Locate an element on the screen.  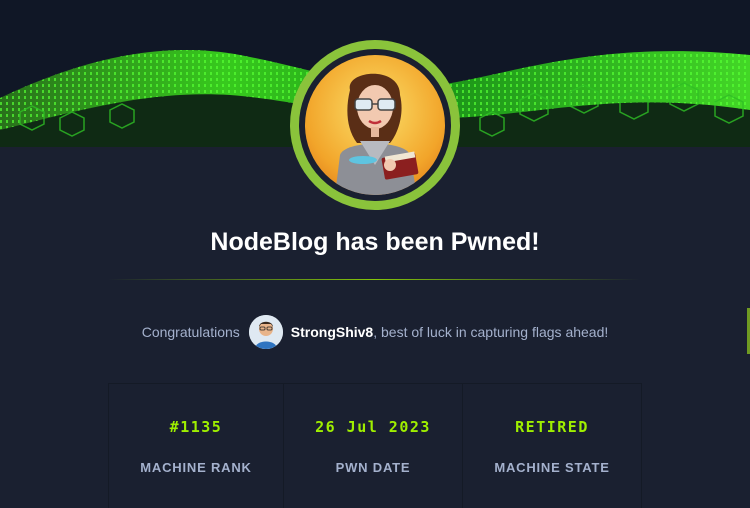
machine-avatar is located at coordinates (375, 125).